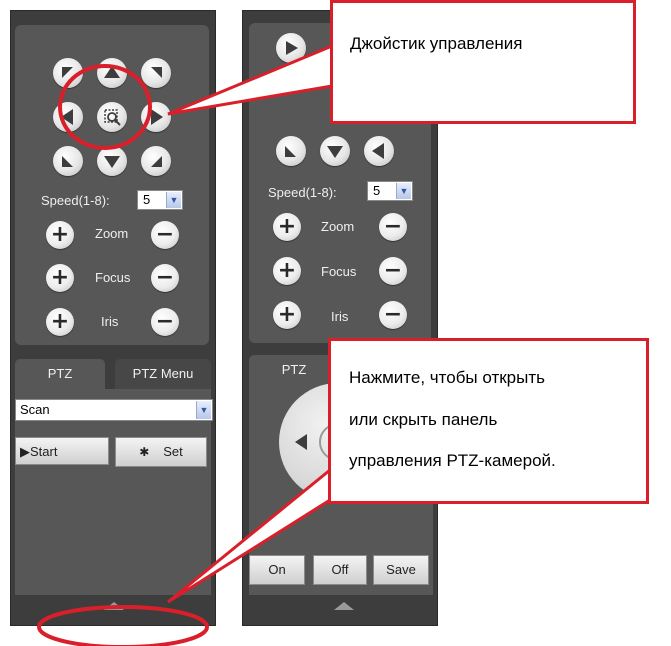  I want to click on left-down-left-button, so click(68, 161).